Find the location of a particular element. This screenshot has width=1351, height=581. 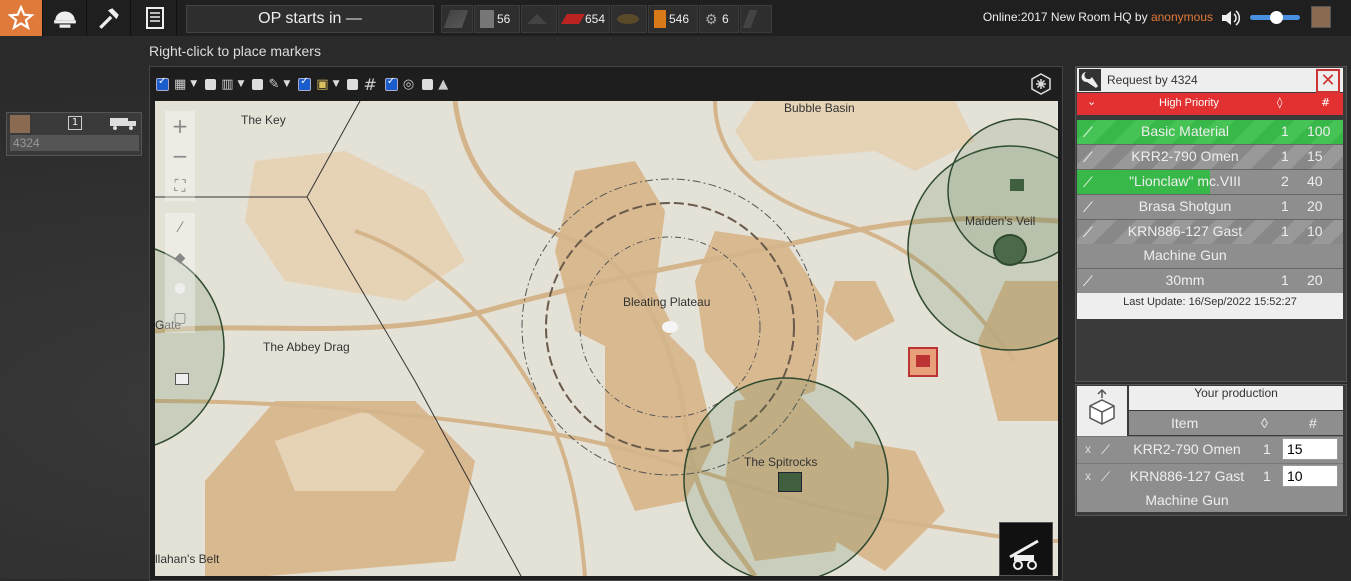

request-header: Request by 4324 ✕ is located at coordinates (1210, 80).